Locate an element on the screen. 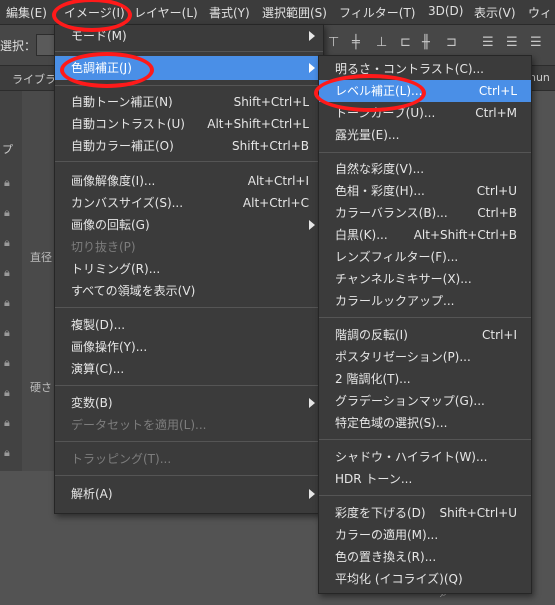 This screenshot has height=605, width=555. distribute-top-icon: ☰ is located at coordinates (488, 42).